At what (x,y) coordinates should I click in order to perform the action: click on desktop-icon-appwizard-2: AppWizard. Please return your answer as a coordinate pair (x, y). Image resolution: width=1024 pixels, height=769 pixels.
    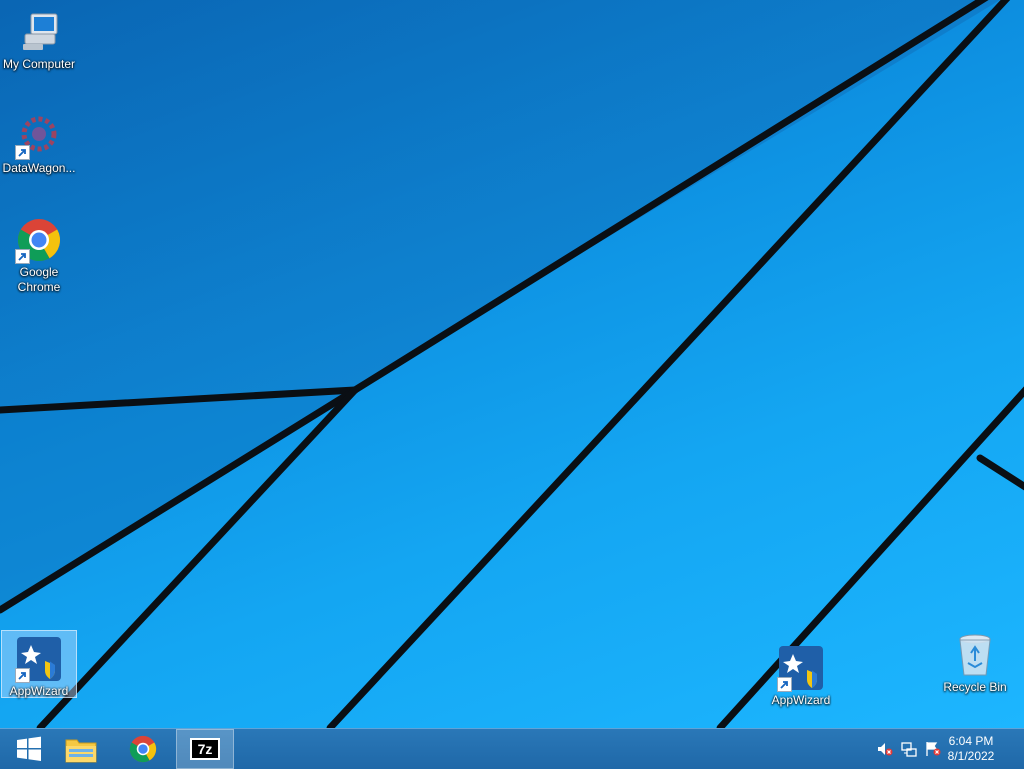
    Looking at the image, I should click on (801, 674).